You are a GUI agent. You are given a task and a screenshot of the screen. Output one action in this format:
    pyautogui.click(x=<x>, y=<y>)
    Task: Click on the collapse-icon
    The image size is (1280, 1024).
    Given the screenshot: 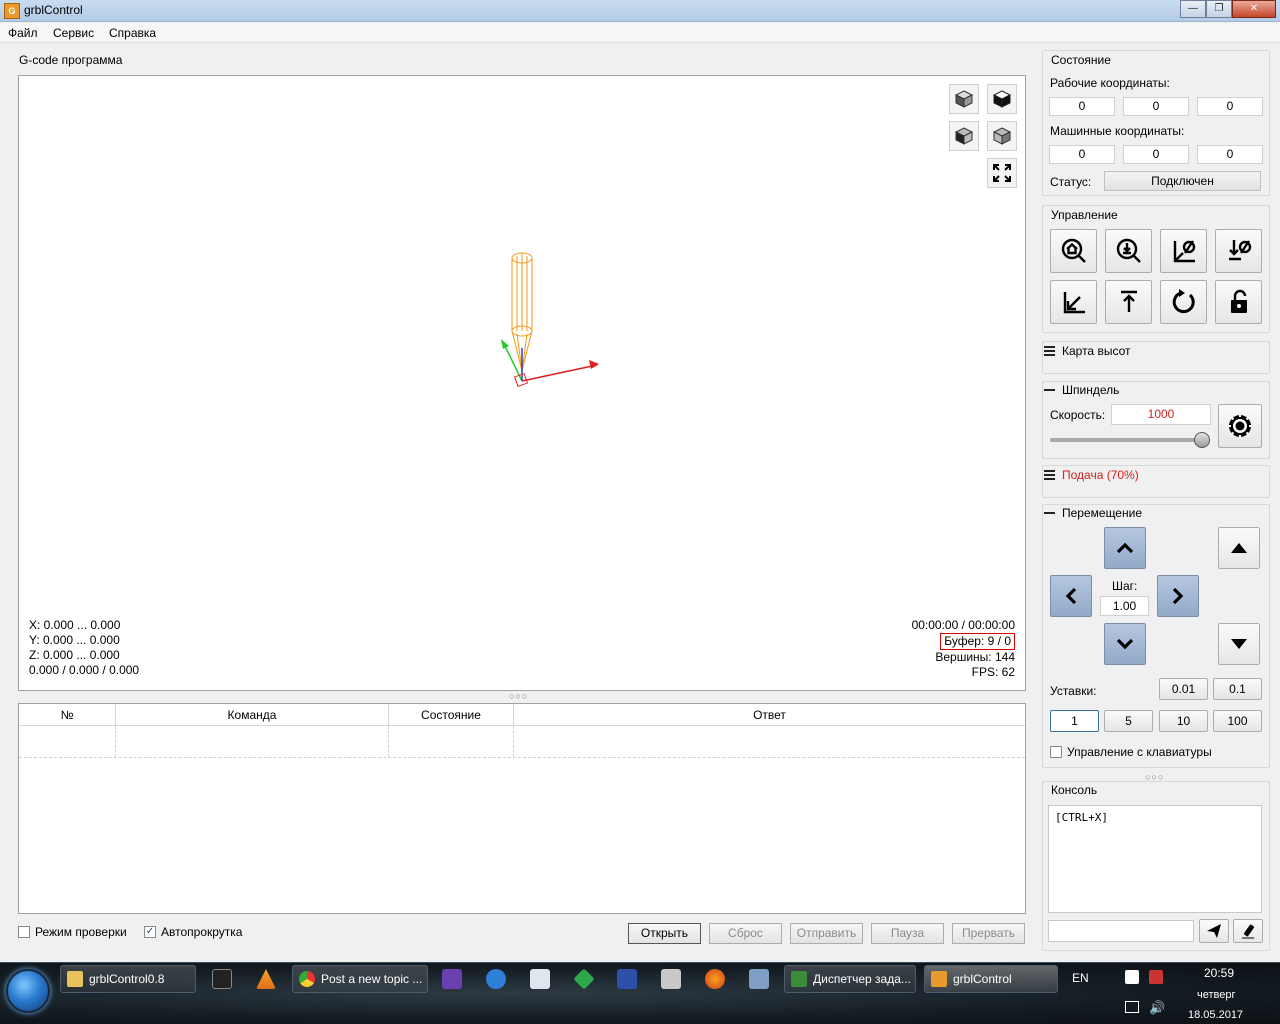 What is the action you would take?
    pyautogui.click(x=1049, y=513)
    